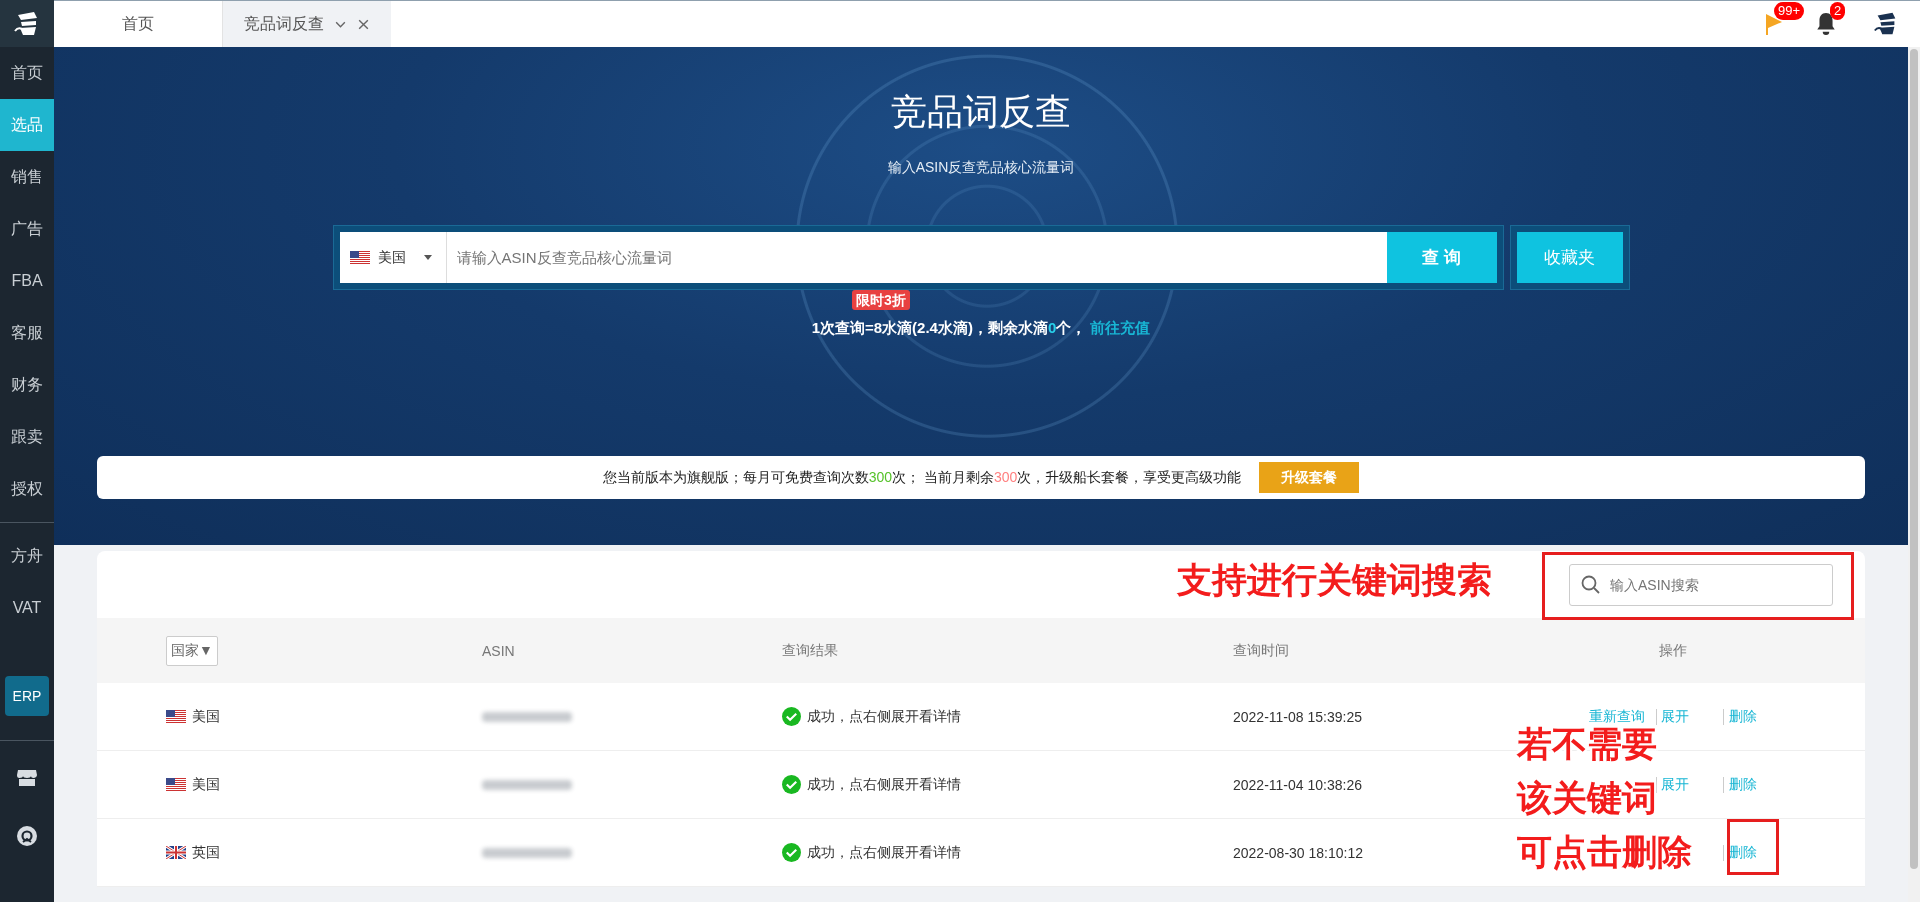 This screenshot has height=902, width=1920. What do you see at coordinates (206, 852) in the screenshot?
I see `table-cell: 英国` at bounding box center [206, 852].